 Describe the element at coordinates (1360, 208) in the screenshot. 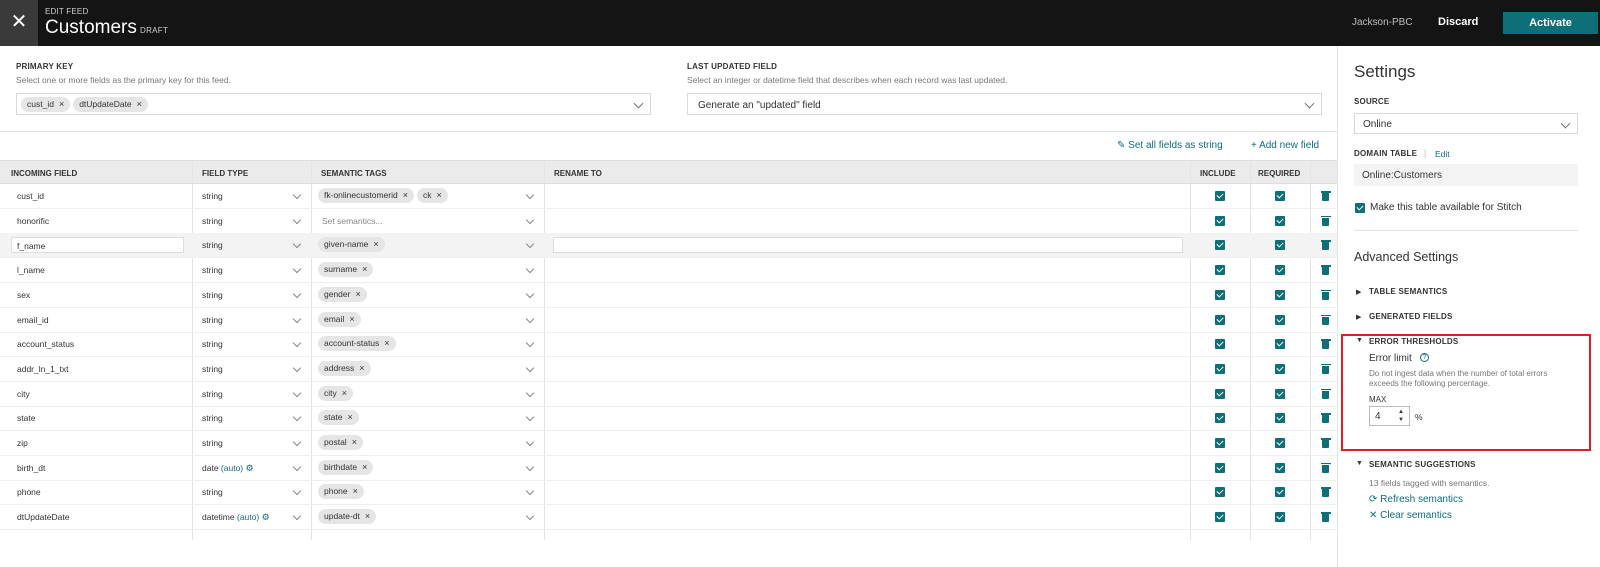

I see `stitch-checkbox` at that location.